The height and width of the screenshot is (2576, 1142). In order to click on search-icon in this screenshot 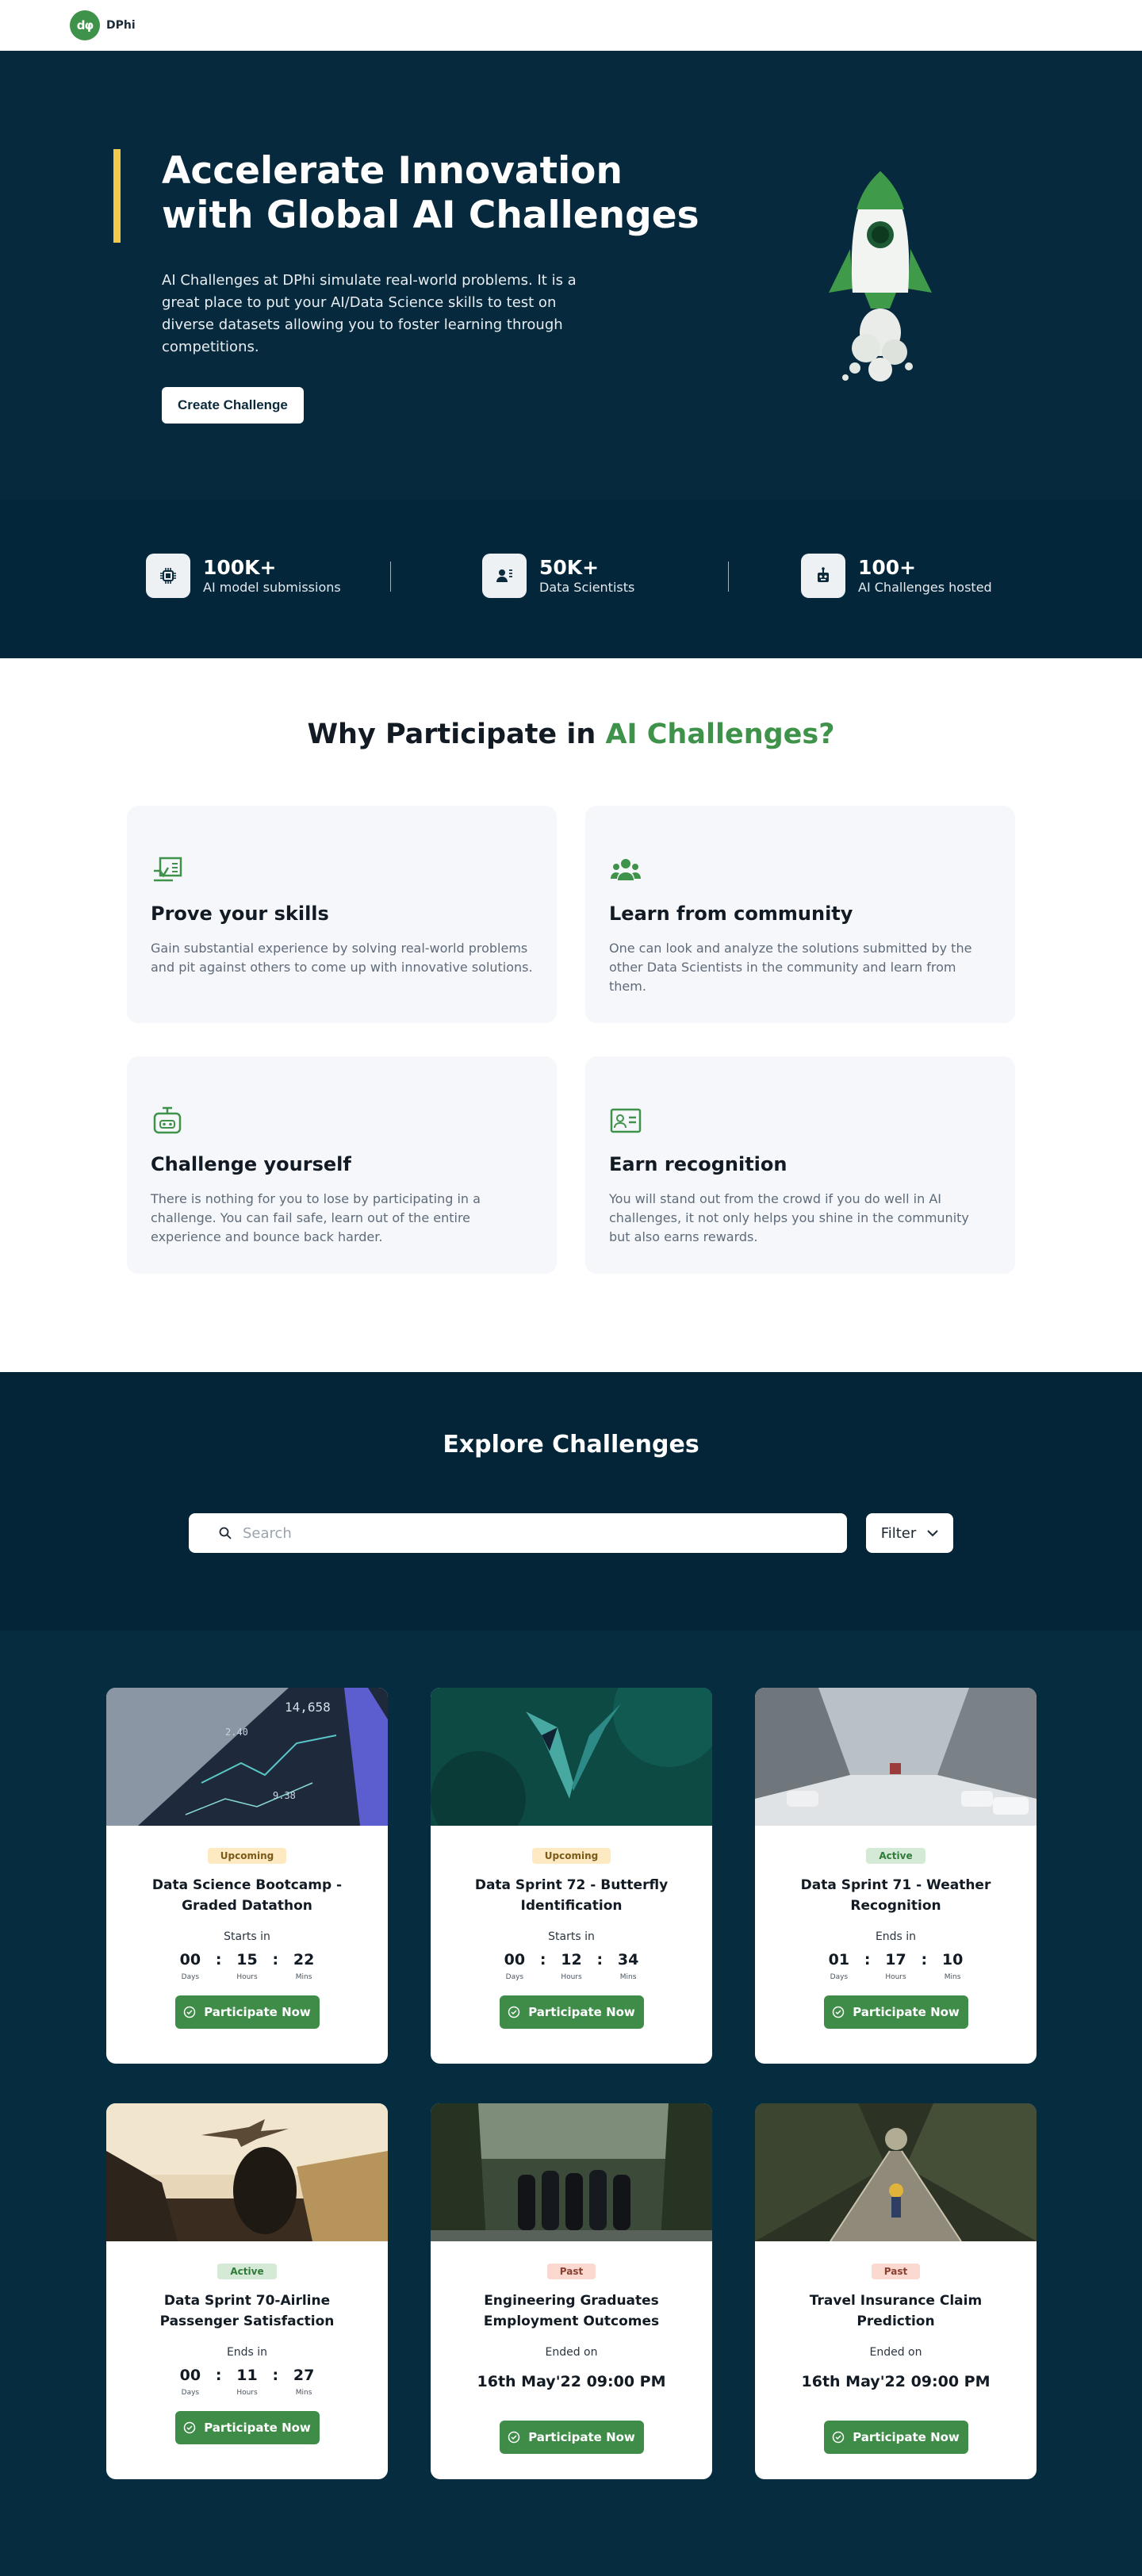, I will do `click(225, 1533)`.